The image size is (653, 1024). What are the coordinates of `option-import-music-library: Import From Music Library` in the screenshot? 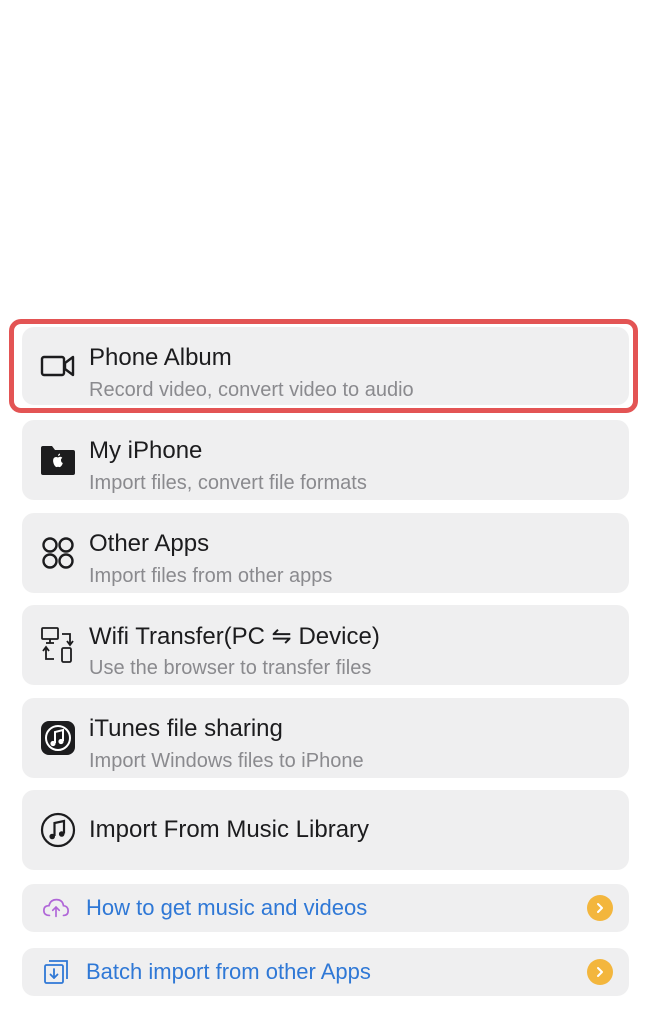 It's located at (325, 830).